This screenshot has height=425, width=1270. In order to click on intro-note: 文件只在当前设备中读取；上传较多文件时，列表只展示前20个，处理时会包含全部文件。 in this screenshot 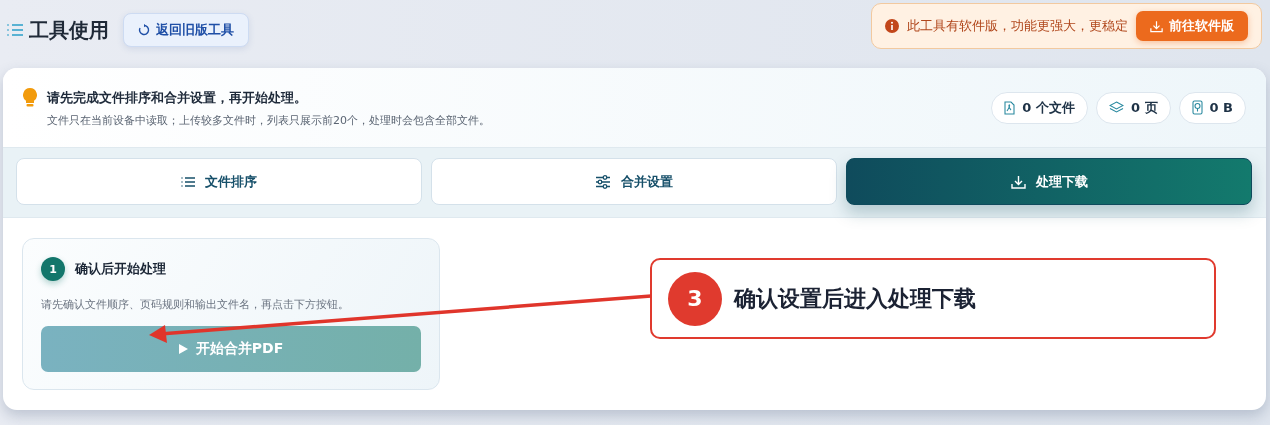, I will do `click(268, 120)`.